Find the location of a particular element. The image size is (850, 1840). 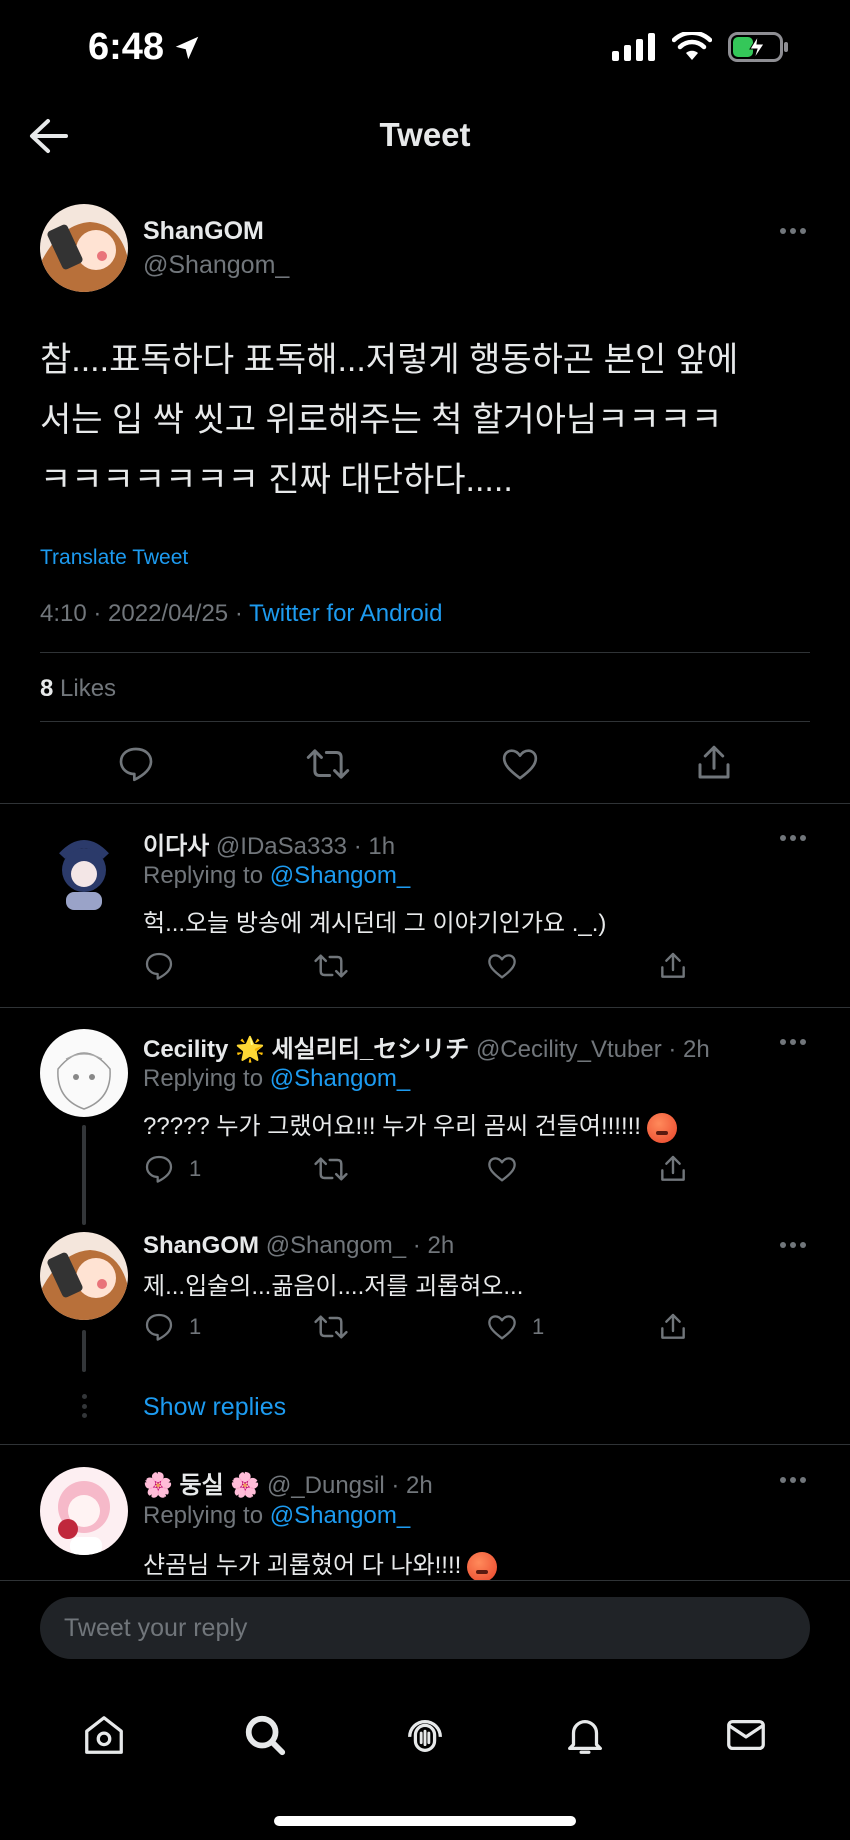

reply-composer-input: Tweet your reply is located at coordinates (425, 1628).